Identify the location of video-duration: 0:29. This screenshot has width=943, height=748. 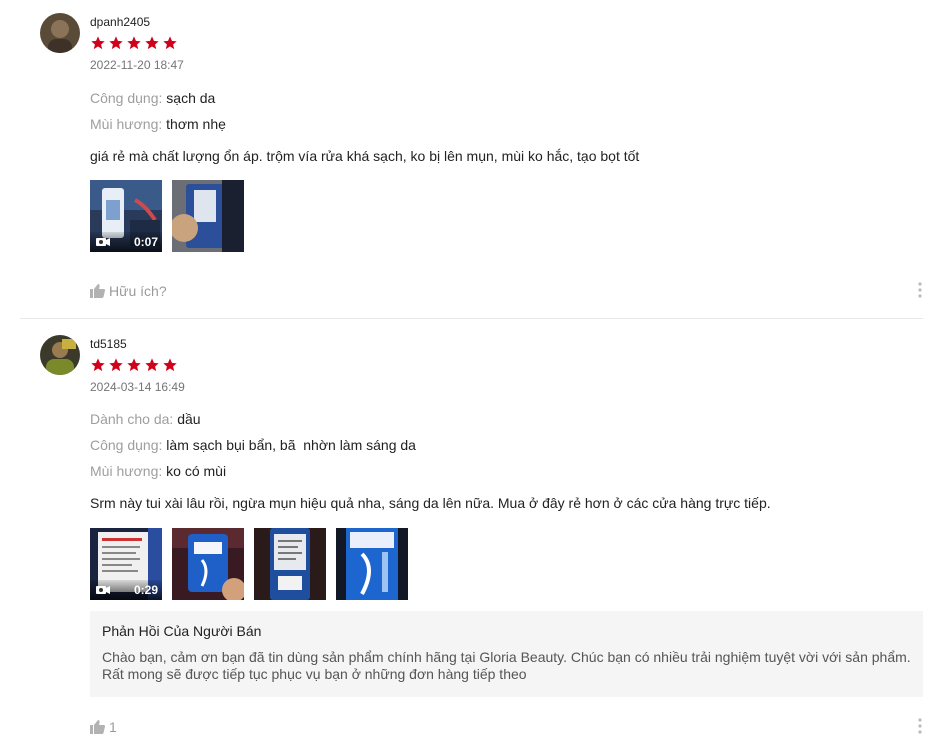
(145, 590).